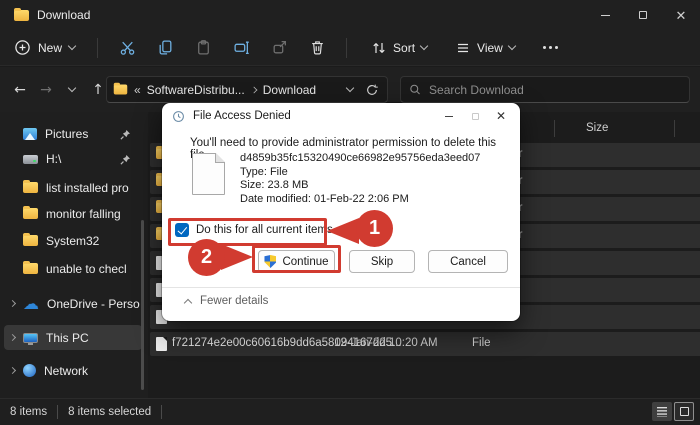 This screenshot has width=700, height=425. Describe the element at coordinates (550, 47) in the screenshot. I see `more-options-button` at that location.